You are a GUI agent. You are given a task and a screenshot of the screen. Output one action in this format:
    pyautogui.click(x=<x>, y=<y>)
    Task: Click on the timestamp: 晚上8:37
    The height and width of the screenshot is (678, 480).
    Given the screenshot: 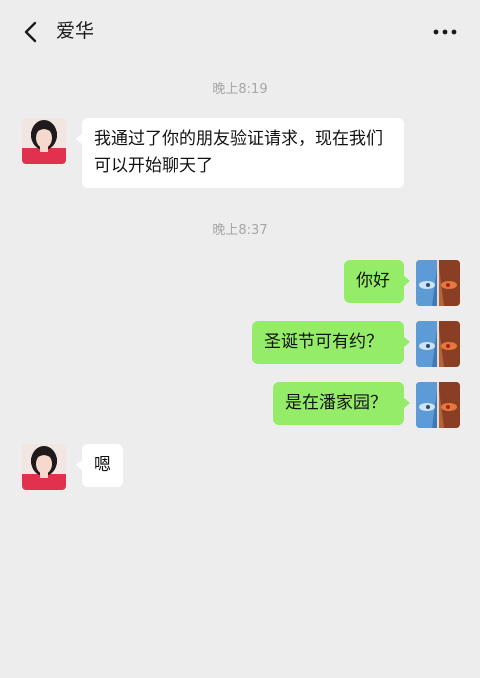 What is the action you would take?
    pyautogui.click(x=240, y=230)
    